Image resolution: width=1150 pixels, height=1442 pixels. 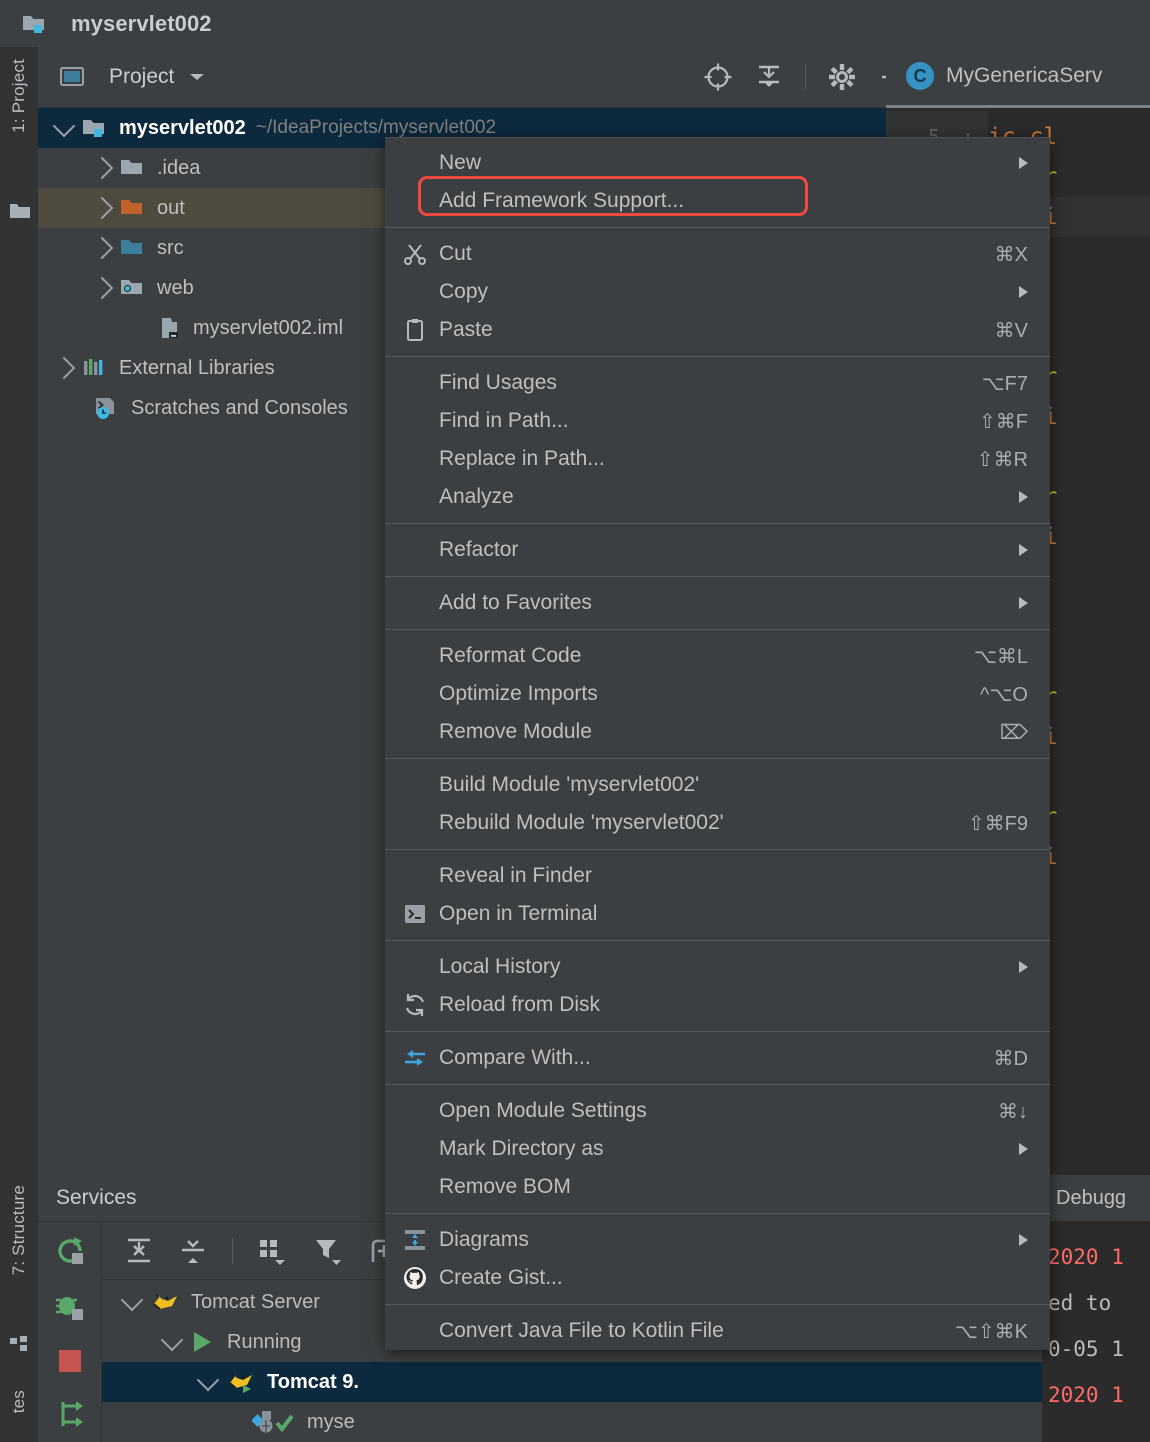 What do you see at coordinates (717, 1240) in the screenshot?
I see `menu-item-diagrams: Diagrams` at bounding box center [717, 1240].